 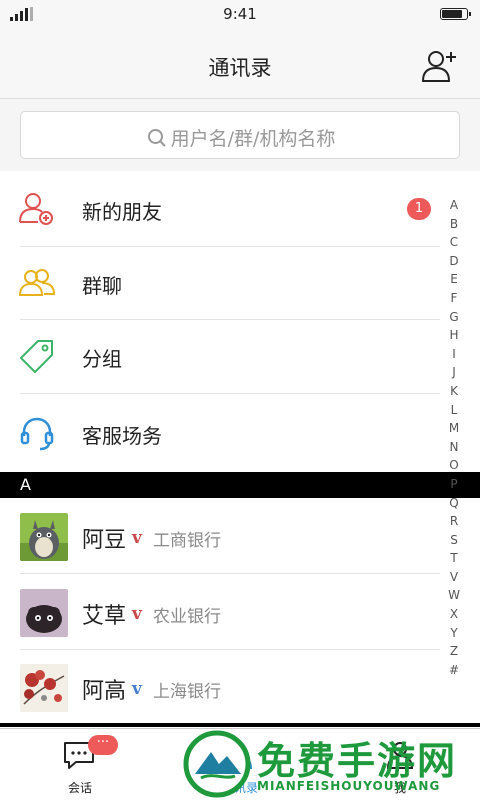 I want to click on index-letter: G, so click(x=454, y=317).